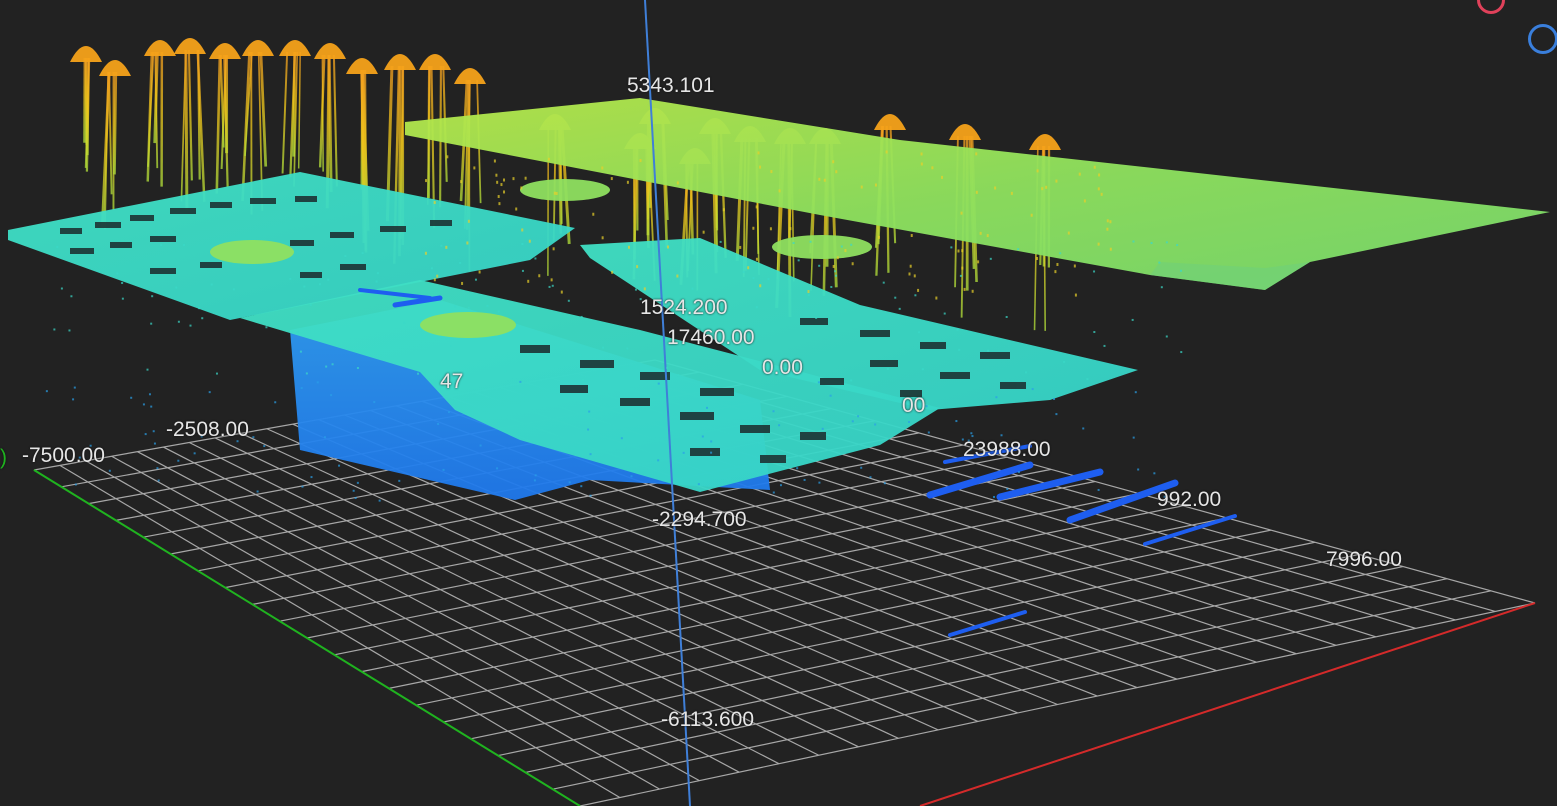 This screenshot has width=1557, height=806. Describe the element at coordinates (1542, 39) in the screenshot. I see `z-axis-gizmo-icon` at that location.